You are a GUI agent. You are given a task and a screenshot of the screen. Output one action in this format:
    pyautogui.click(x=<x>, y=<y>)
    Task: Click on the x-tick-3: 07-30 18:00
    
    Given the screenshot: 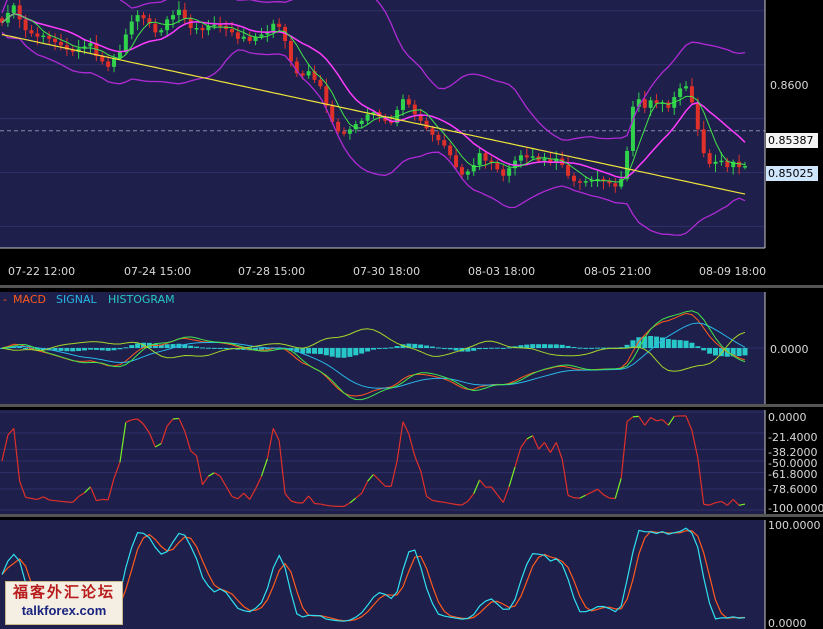 What is the action you would take?
    pyautogui.click(x=386, y=271)
    